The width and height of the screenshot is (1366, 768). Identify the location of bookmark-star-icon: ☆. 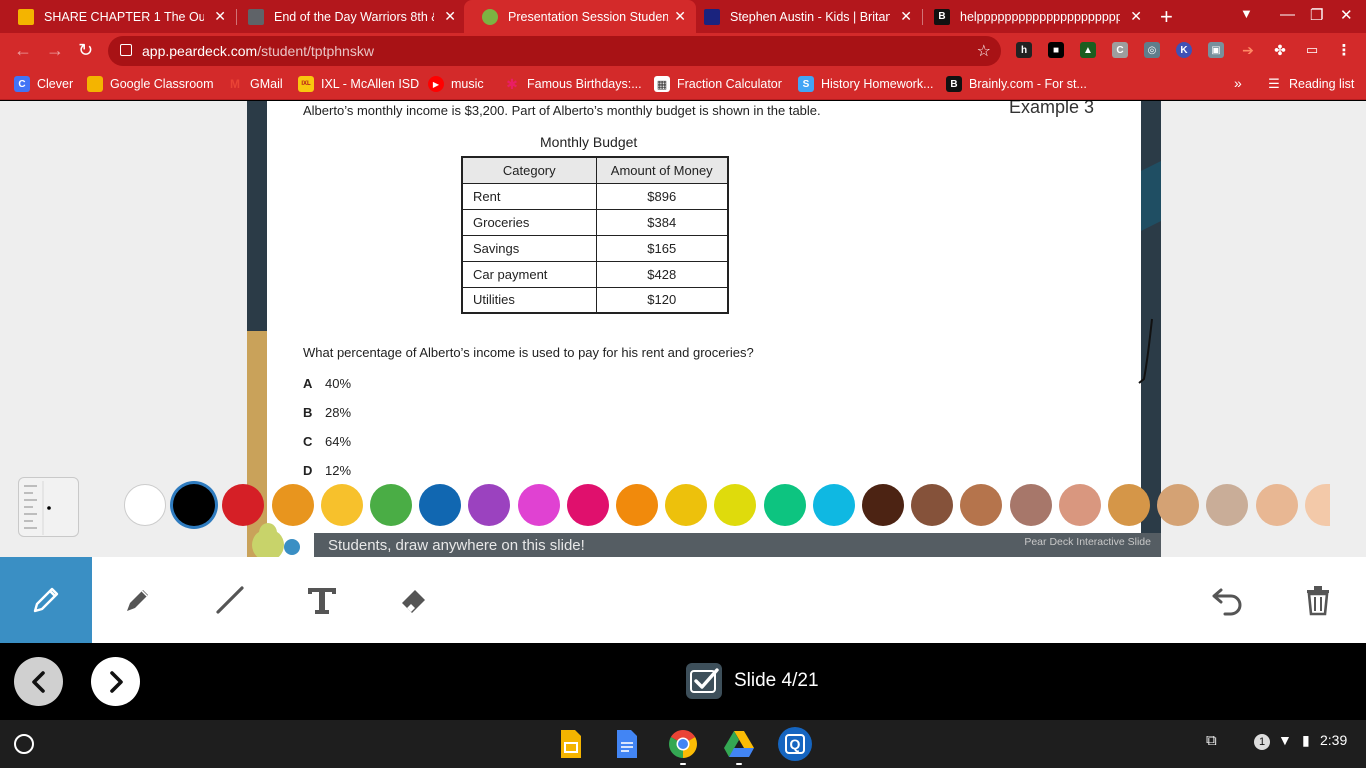
(984, 51).